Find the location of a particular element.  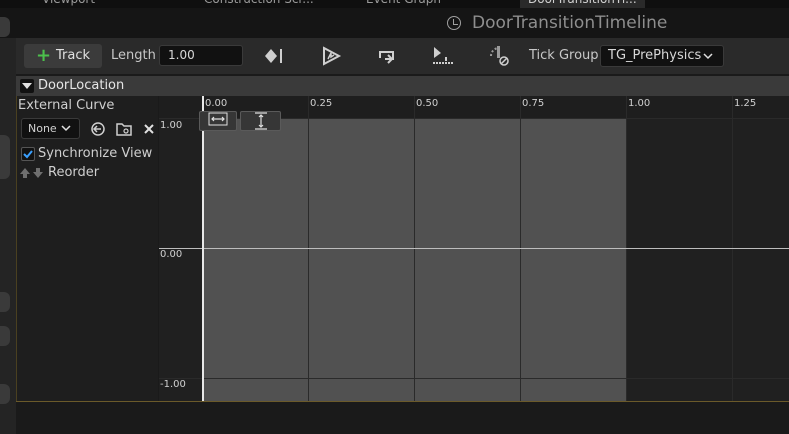

playhead is located at coordinates (203, 249).